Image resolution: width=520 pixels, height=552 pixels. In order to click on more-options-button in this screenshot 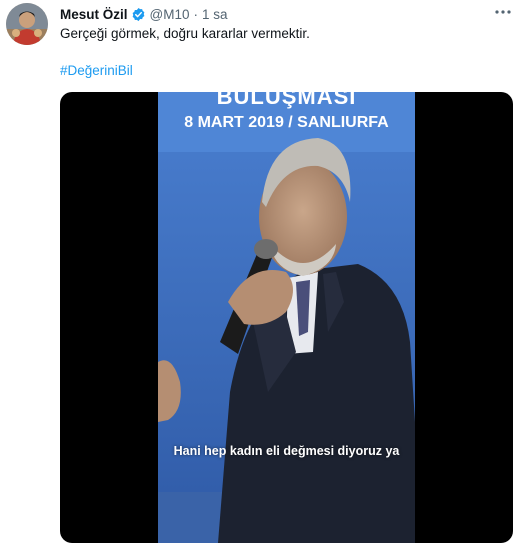, I will do `click(503, 12)`.